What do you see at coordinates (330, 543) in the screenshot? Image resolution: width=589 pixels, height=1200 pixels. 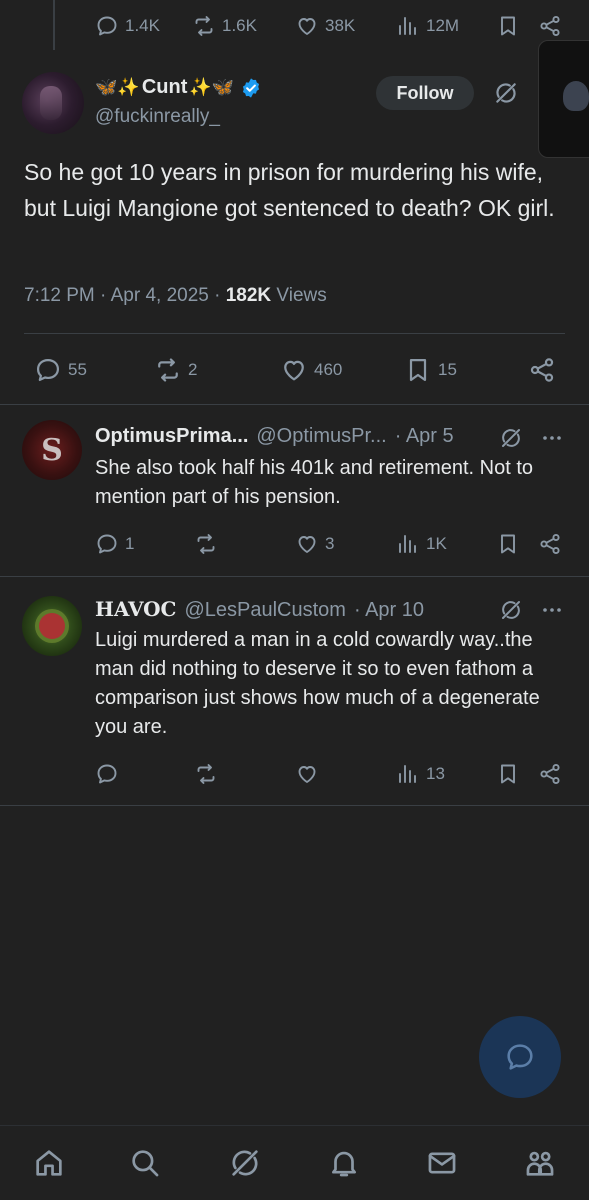 I see `reply-like-count: 3` at bounding box center [330, 543].